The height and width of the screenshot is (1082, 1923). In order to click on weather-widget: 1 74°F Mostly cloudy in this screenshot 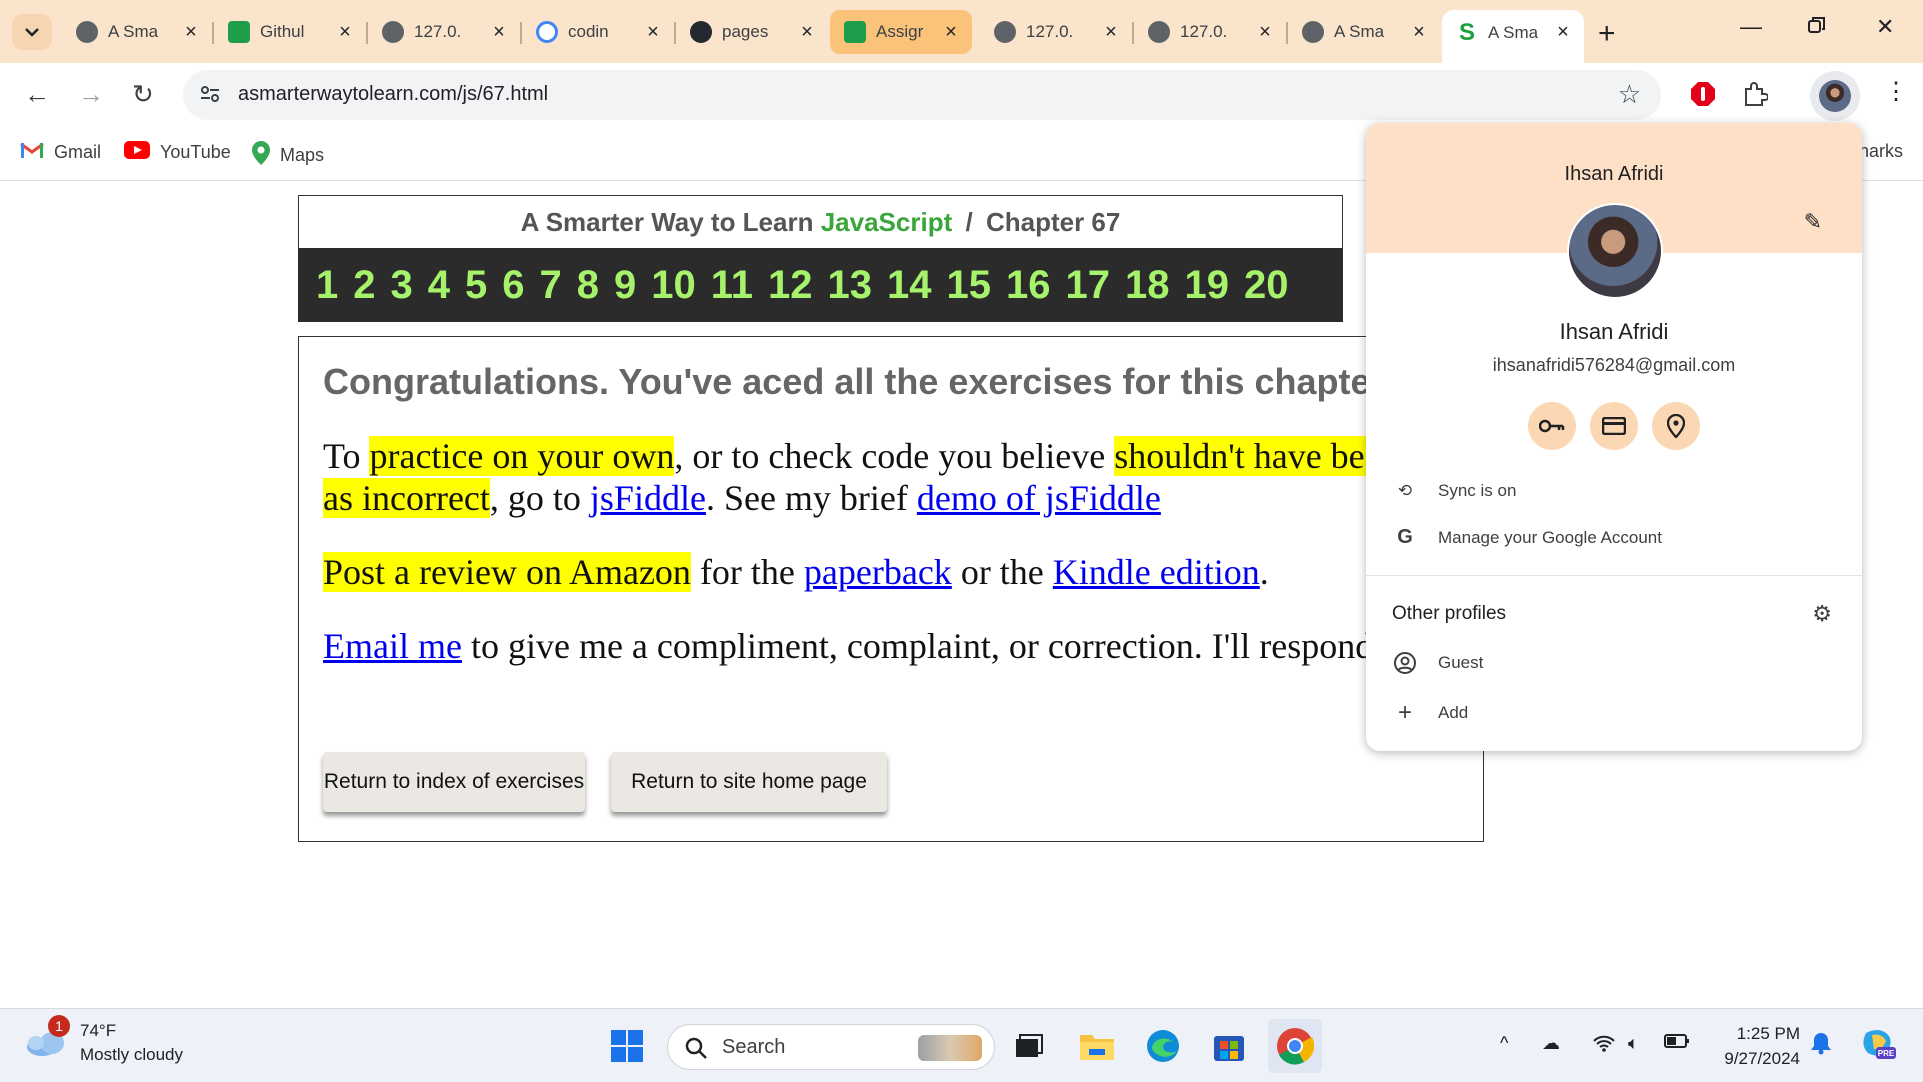, I will do `click(103, 1040)`.